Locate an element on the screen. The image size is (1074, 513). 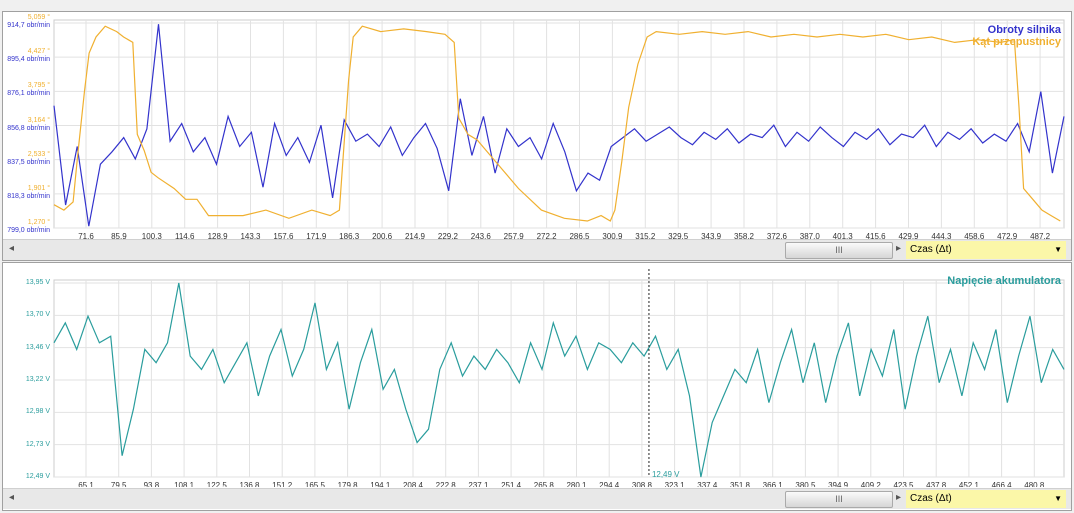
x-tick-label: 351,8 is located at coordinates (740, 484).